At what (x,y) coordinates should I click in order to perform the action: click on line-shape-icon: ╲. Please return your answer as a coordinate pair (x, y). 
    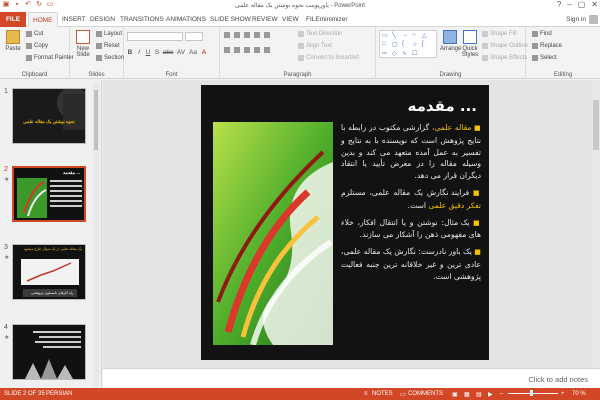
    Looking at the image, I should click on (394, 35).